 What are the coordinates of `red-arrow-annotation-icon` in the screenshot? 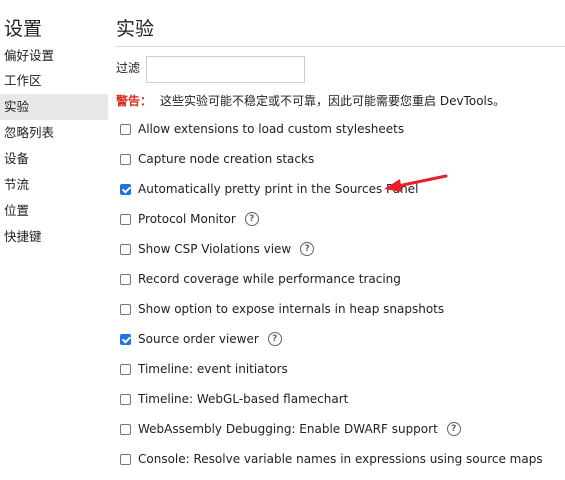 It's located at (416, 183).